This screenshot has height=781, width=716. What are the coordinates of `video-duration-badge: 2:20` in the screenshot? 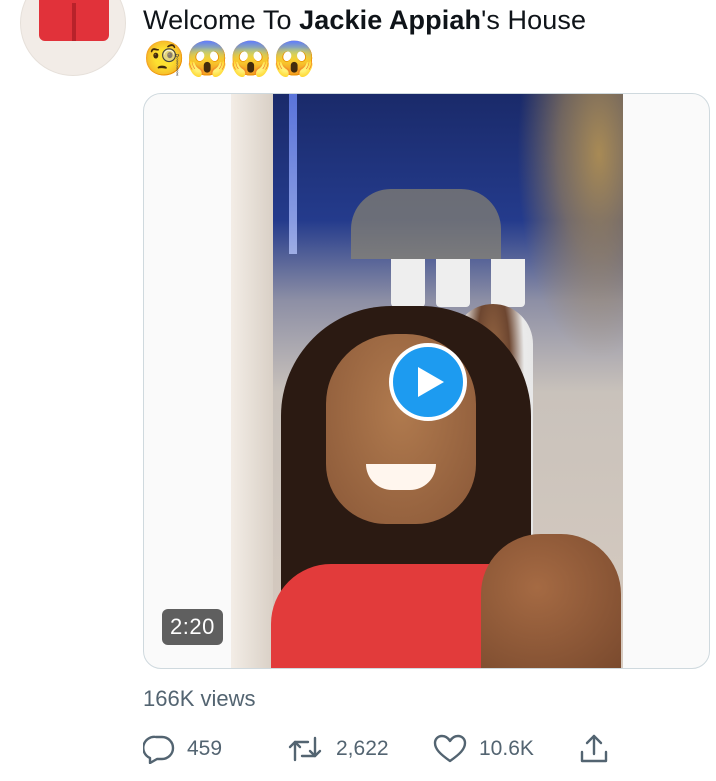 It's located at (192, 627).